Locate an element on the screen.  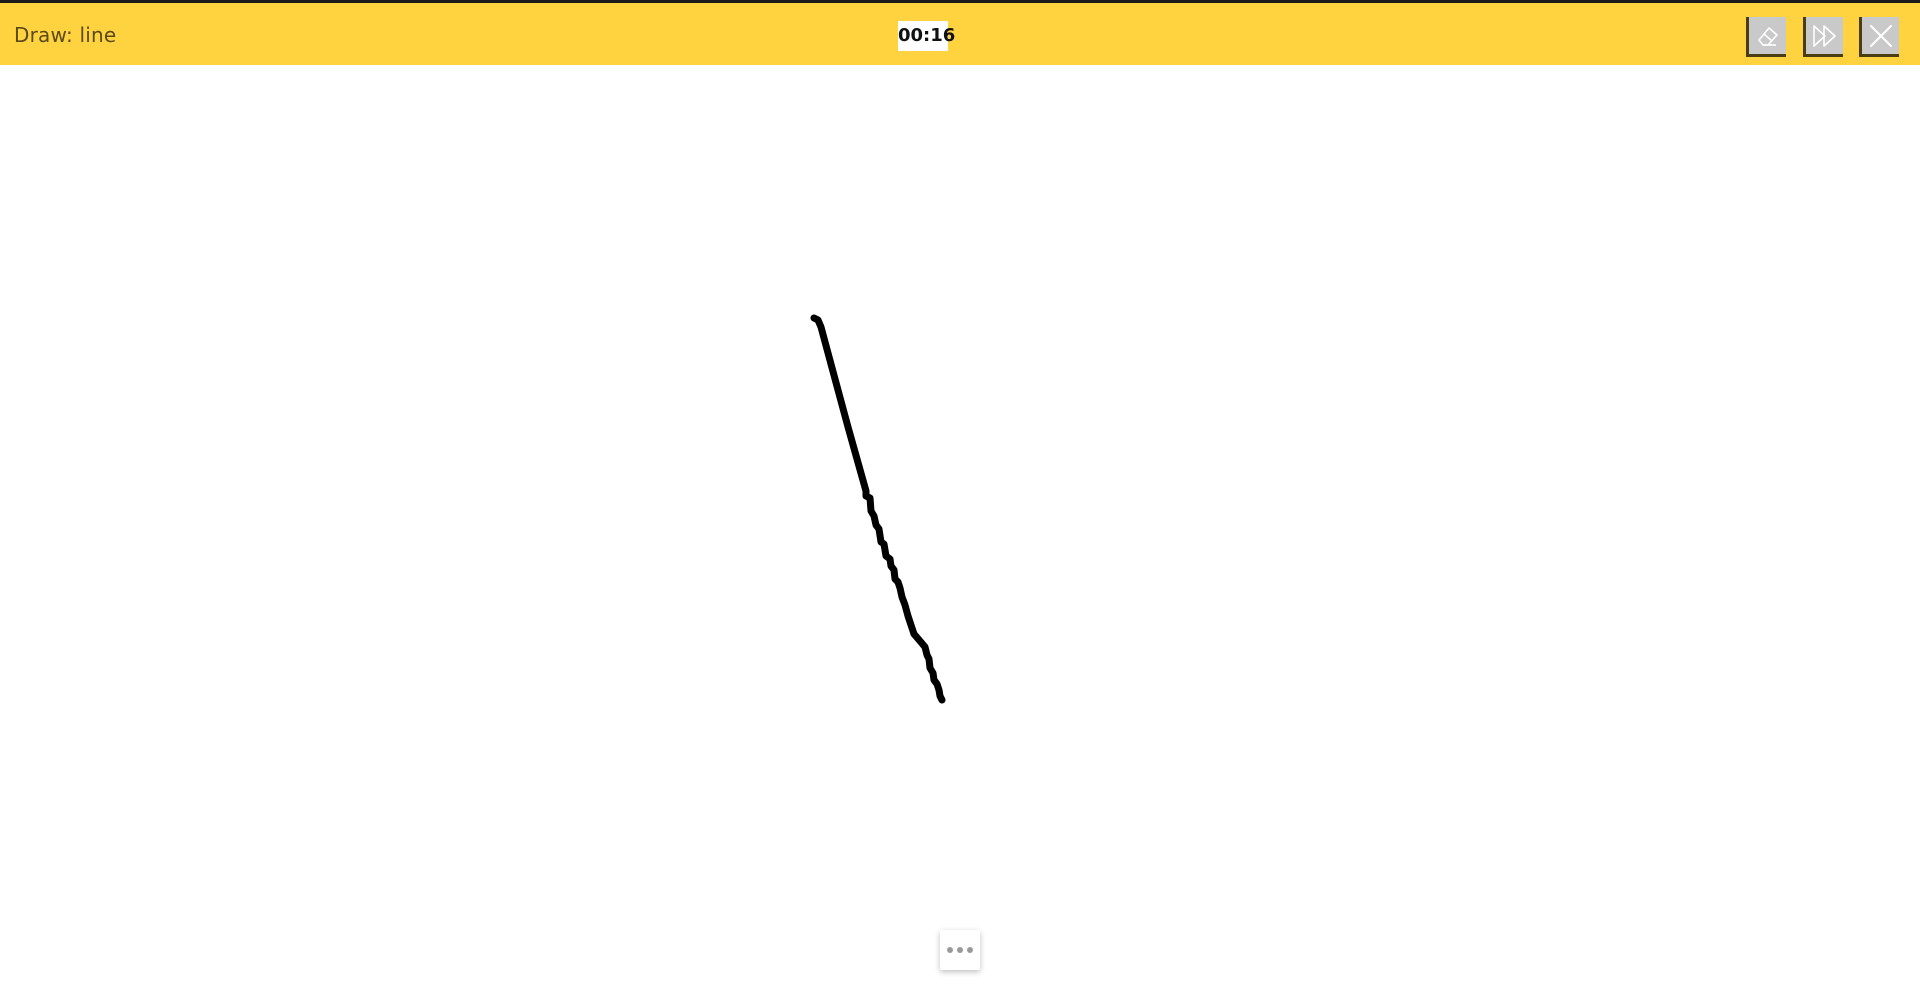
drawn-stroke is located at coordinates (878, 509).